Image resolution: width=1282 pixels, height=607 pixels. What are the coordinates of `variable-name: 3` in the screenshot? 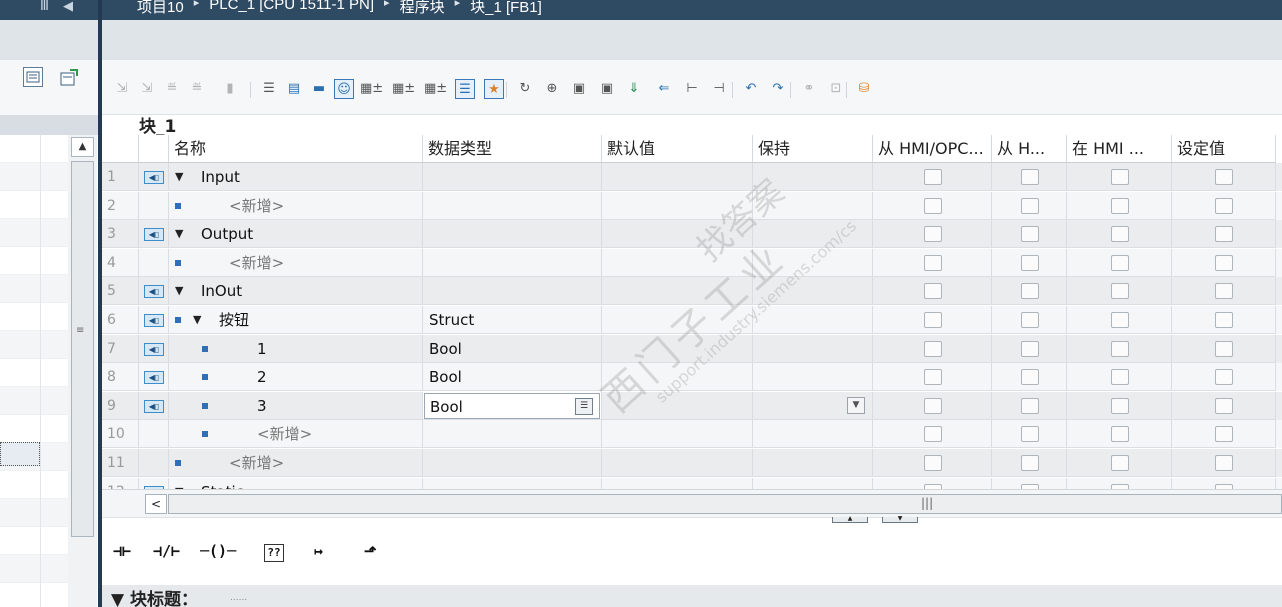 It's located at (262, 405).